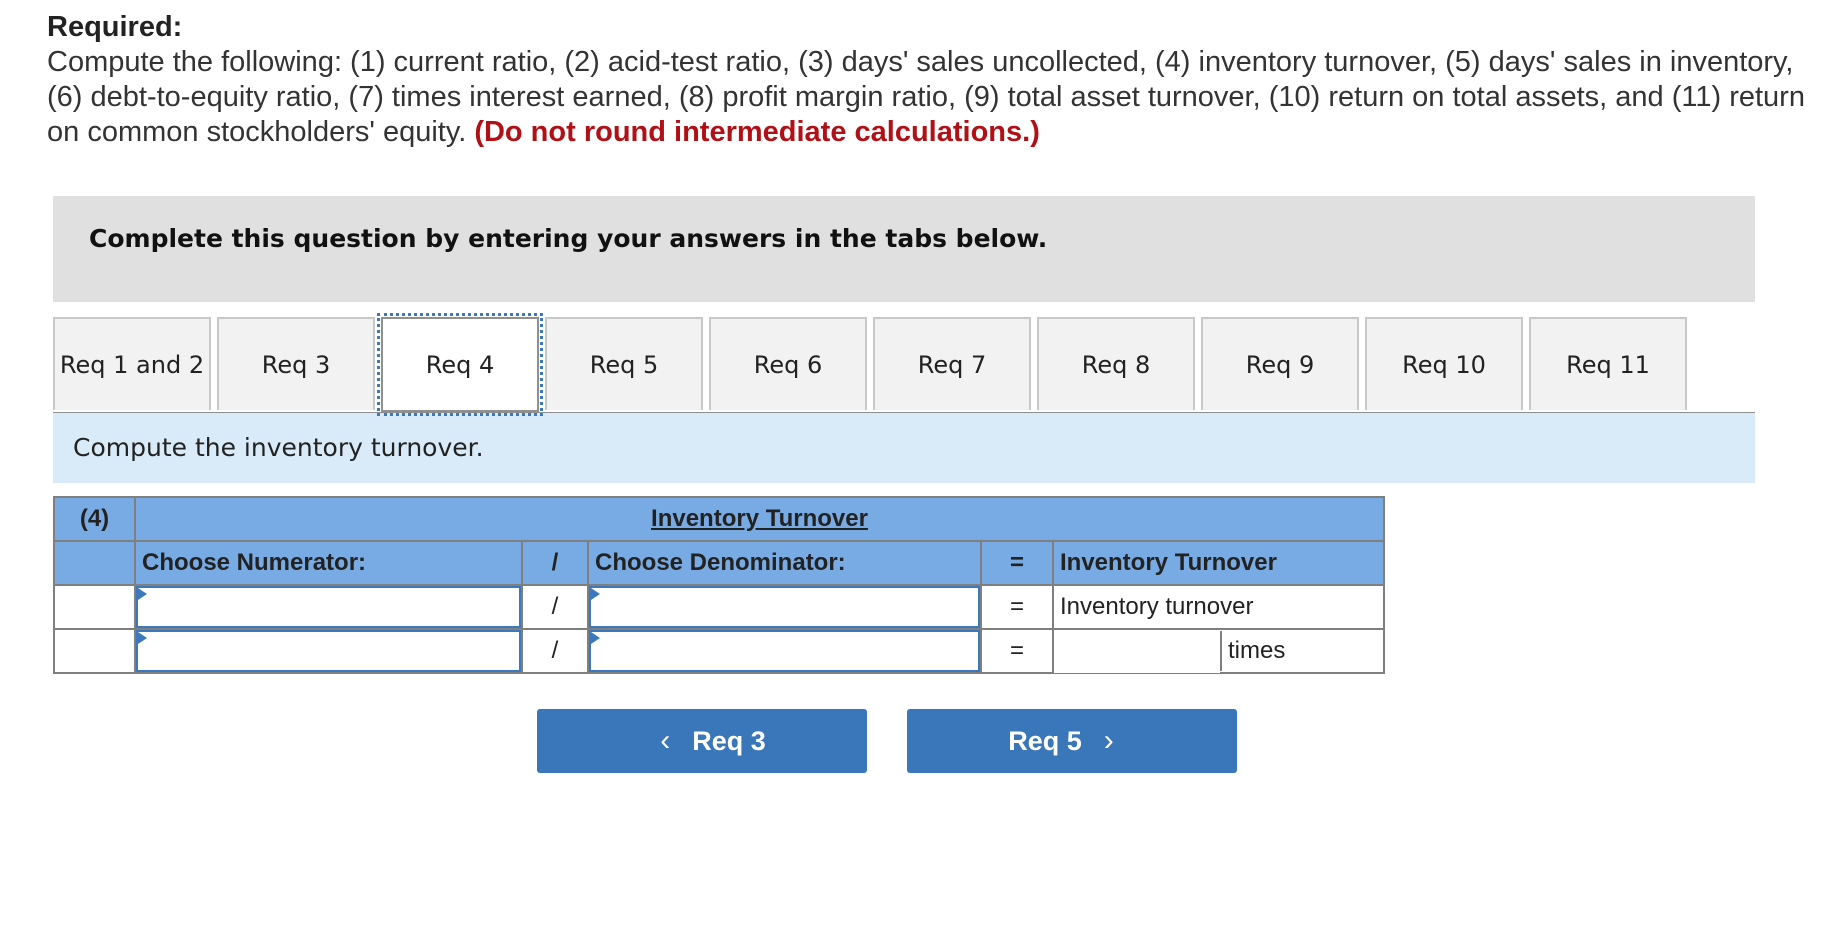  Describe the element at coordinates (624, 363) in the screenshot. I see `tab-req-5: Req 5` at that location.